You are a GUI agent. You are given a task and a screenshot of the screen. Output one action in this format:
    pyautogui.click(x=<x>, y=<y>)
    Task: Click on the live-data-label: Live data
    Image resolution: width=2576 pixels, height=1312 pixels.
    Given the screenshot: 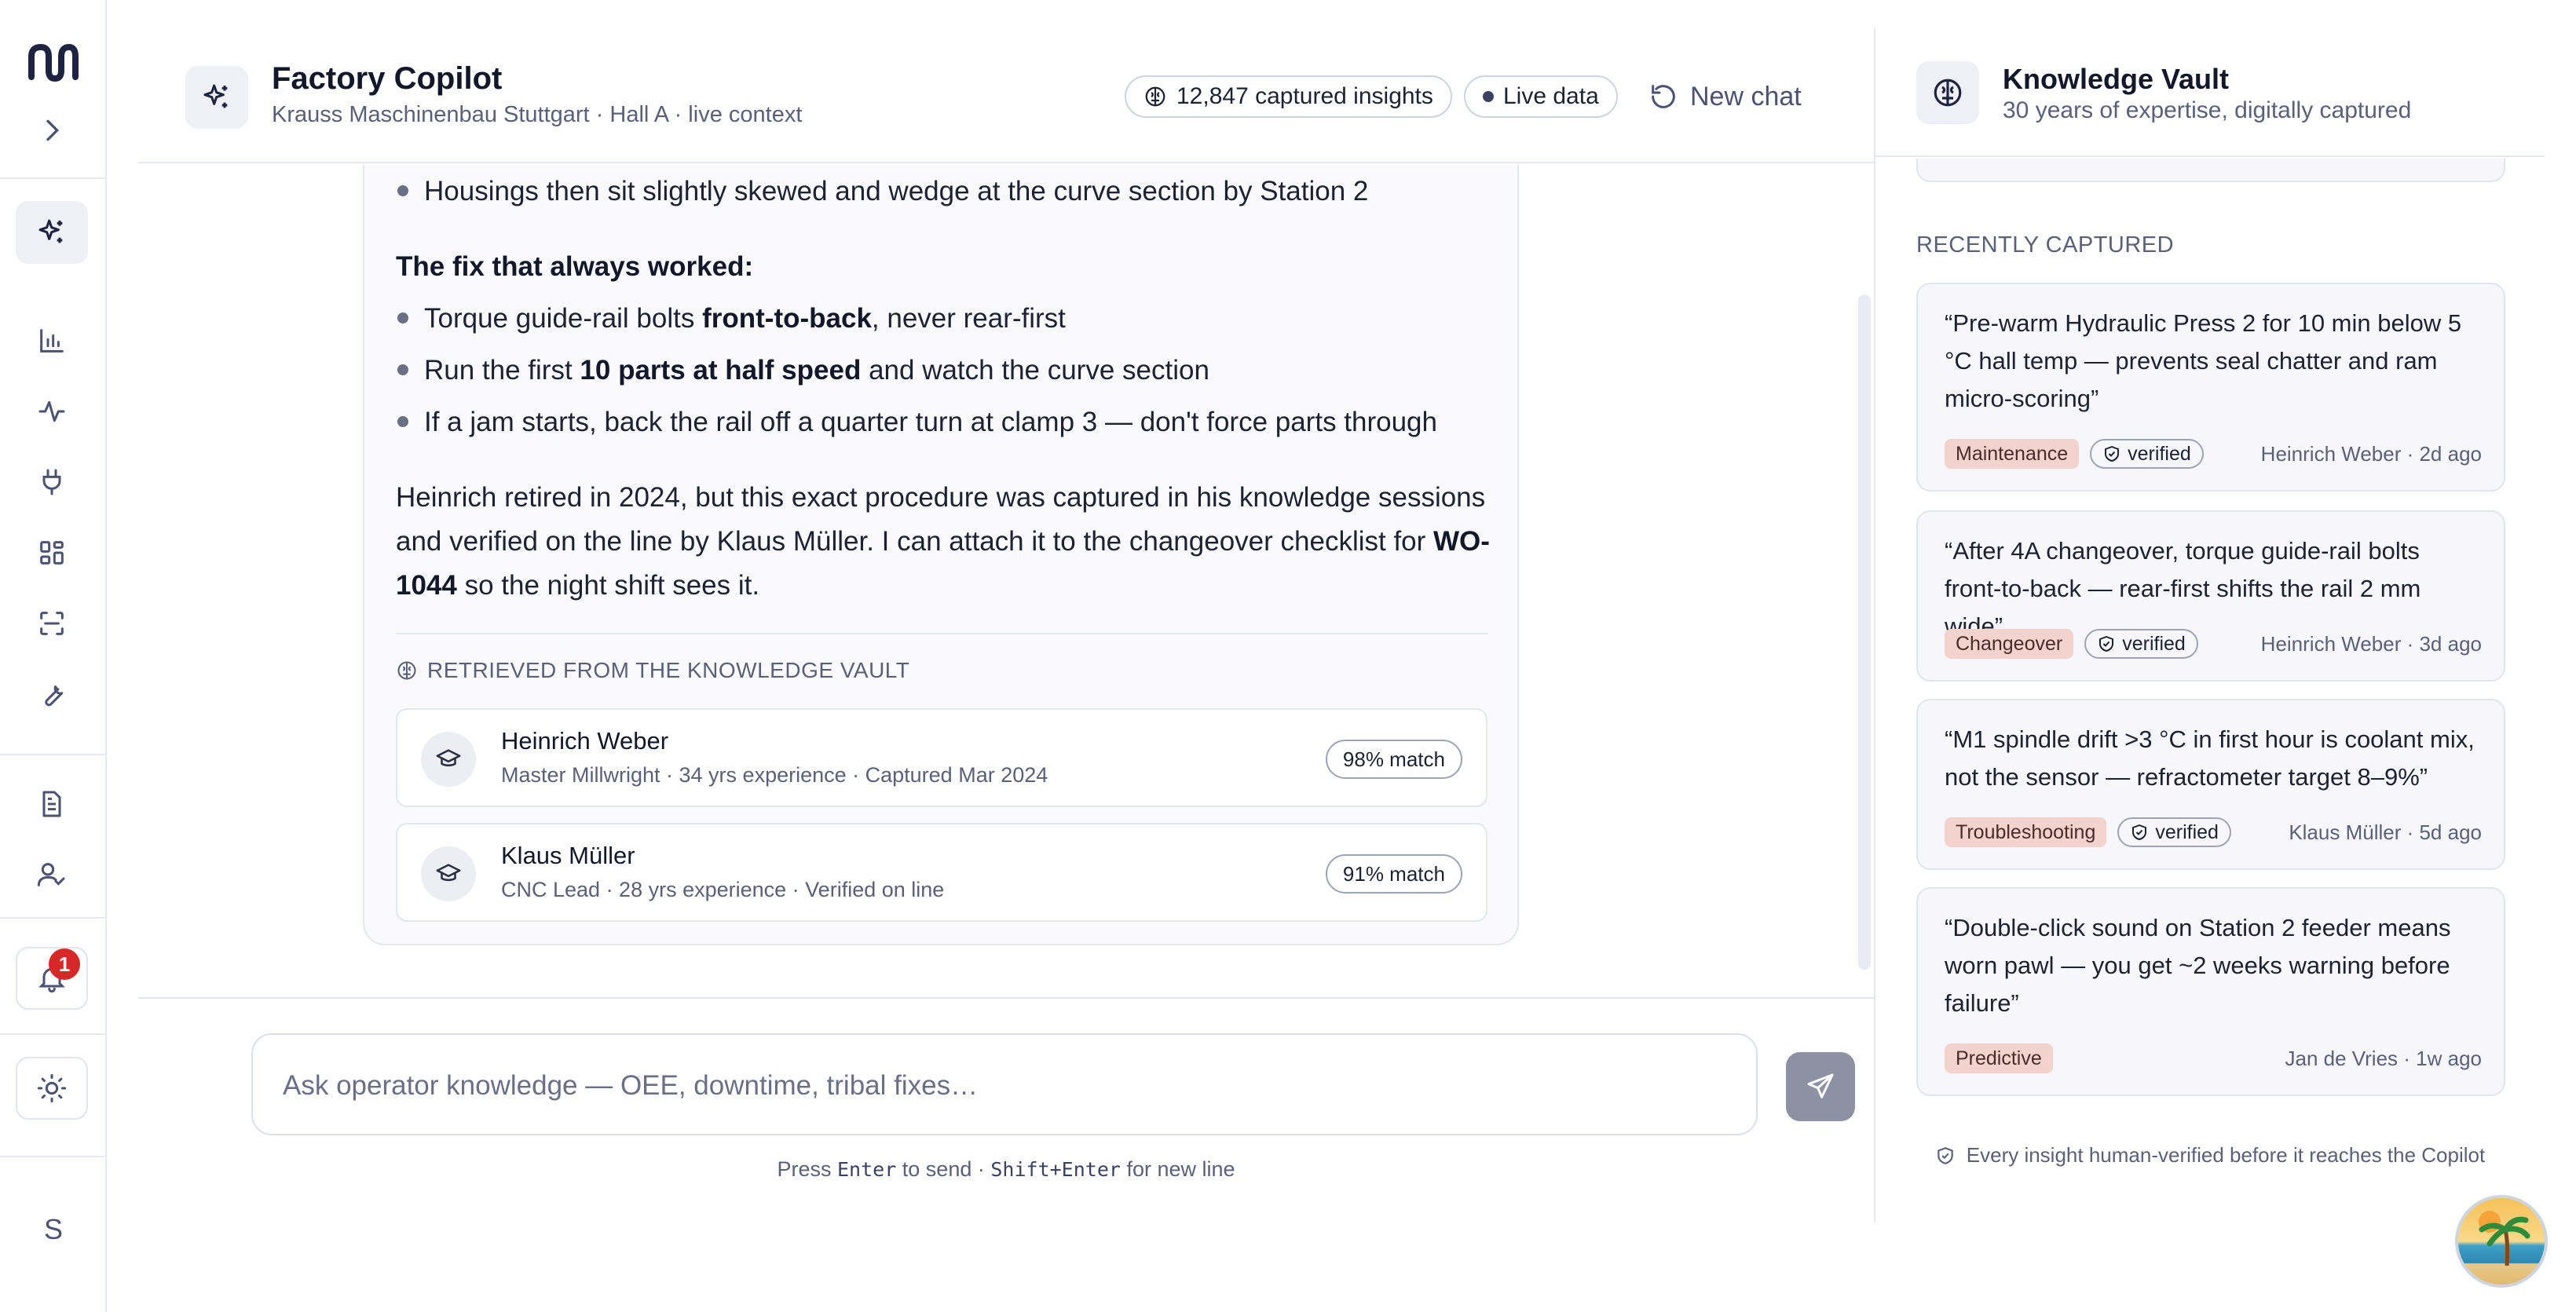 What is the action you would take?
    pyautogui.click(x=1551, y=96)
    